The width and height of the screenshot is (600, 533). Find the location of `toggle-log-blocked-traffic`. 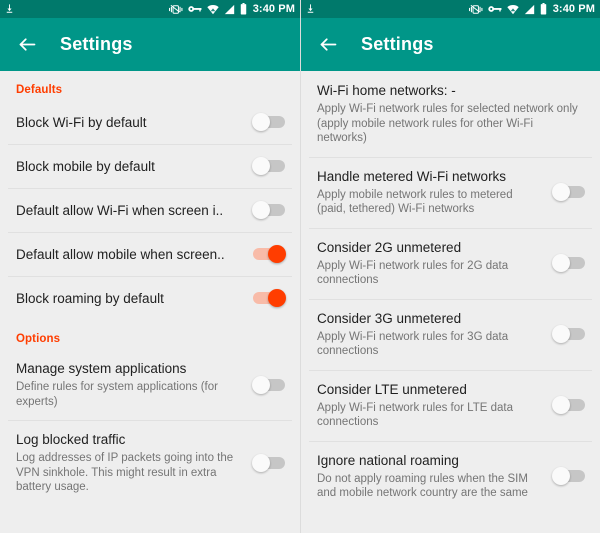

toggle-log-blocked-traffic is located at coordinates (269, 463).